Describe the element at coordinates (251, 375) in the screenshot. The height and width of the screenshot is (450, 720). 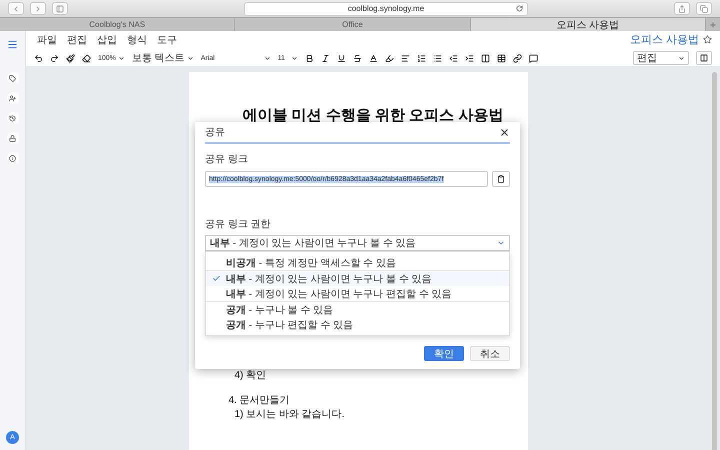
I see `document-line: 4) 확인` at that location.